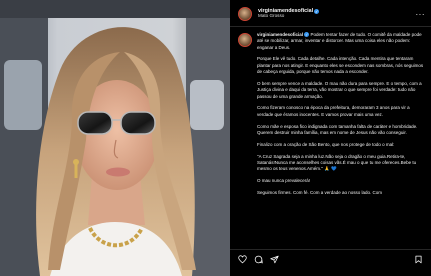  Describe the element at coordinates (330, 257) in the screenshot. I see `actions-row` at that location.